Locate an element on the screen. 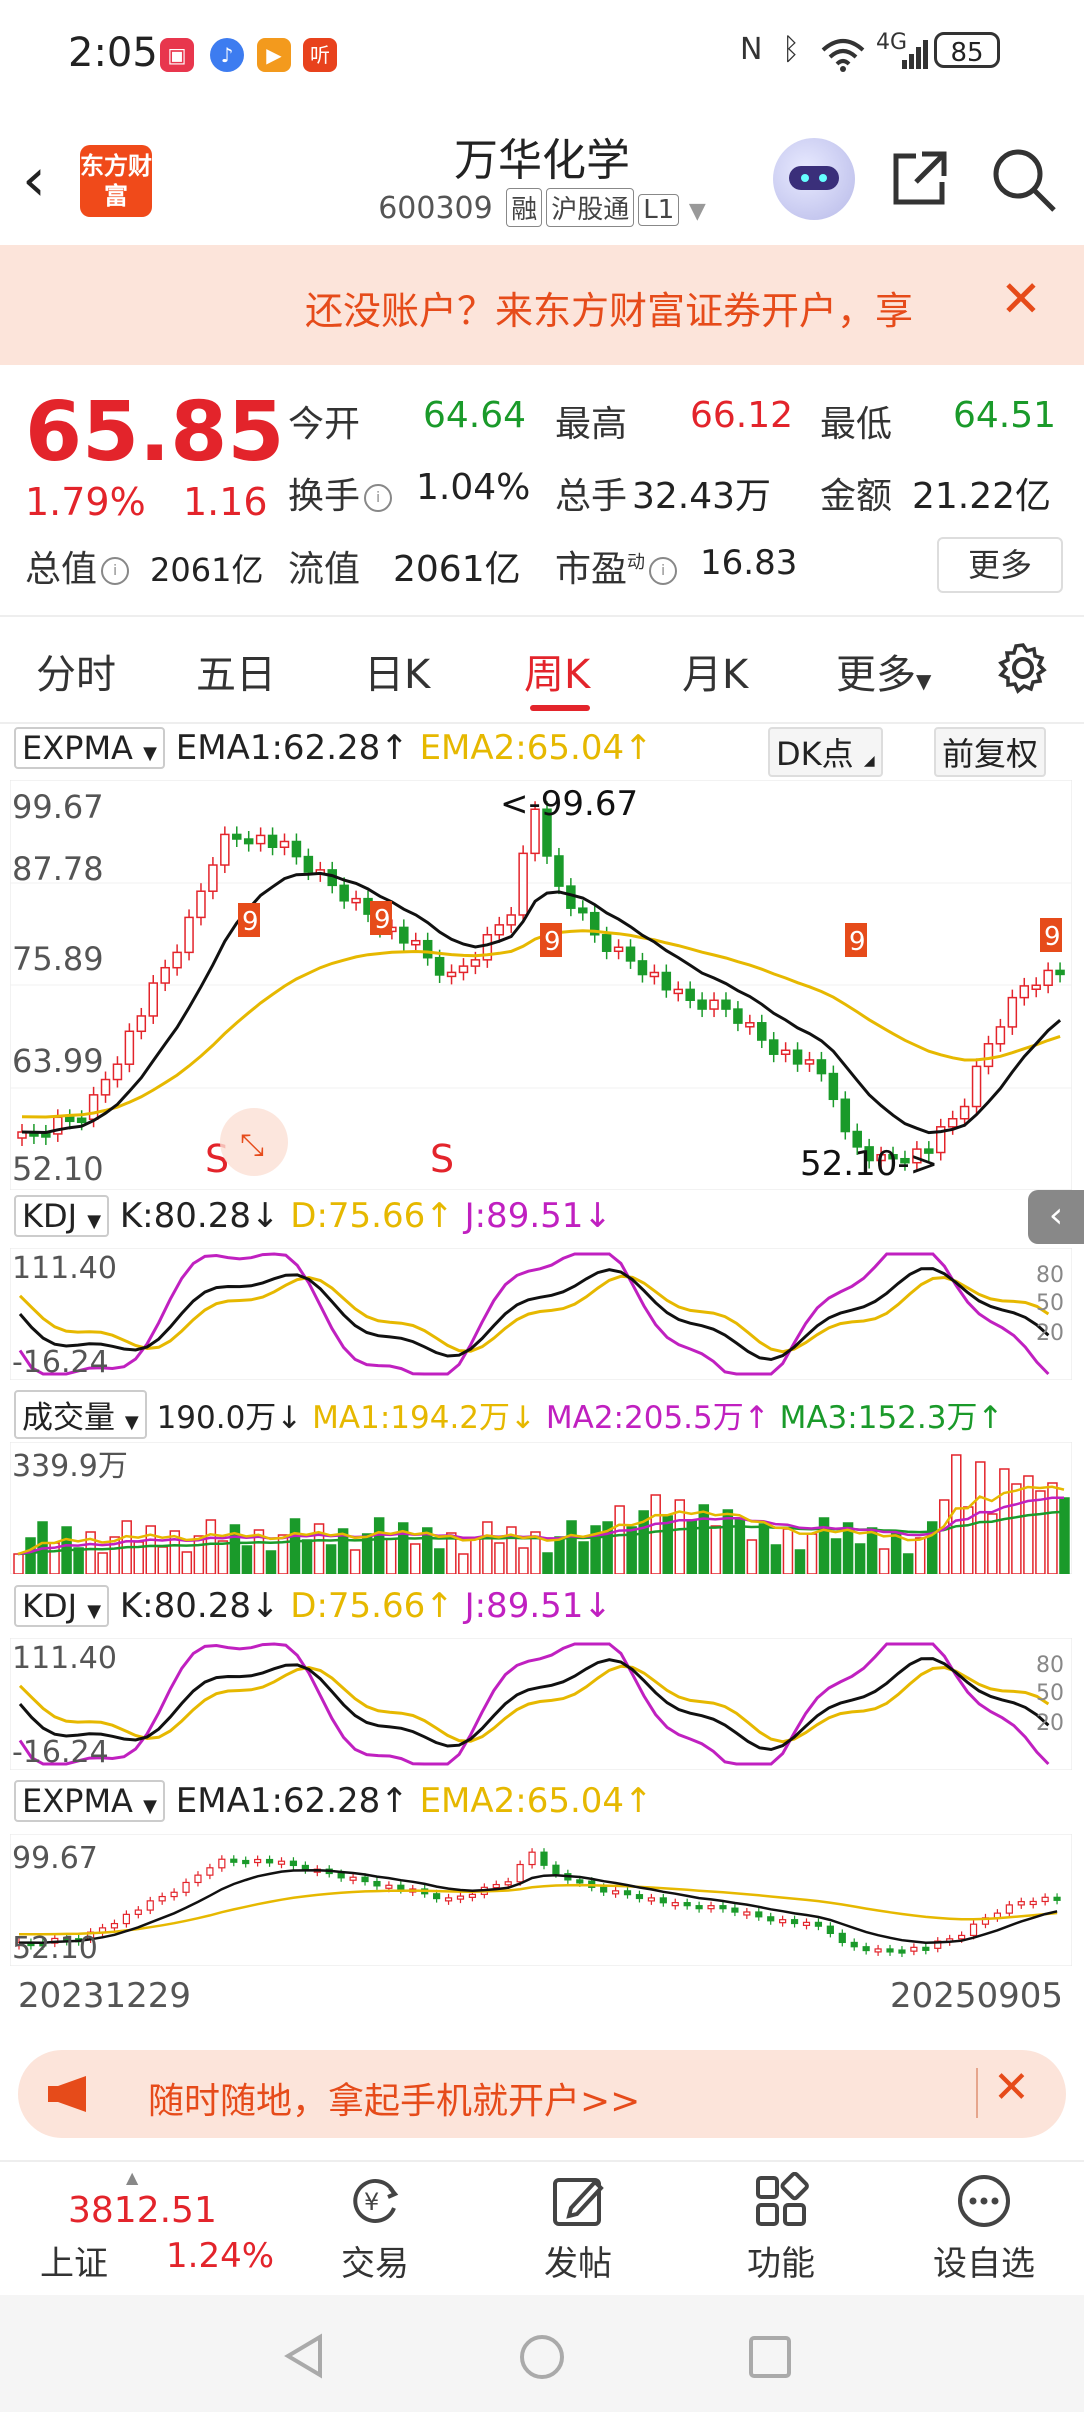 This screenshot has width=1084, height=2412. tab-weekly-k: 周K is located at coordinates (557, 671).